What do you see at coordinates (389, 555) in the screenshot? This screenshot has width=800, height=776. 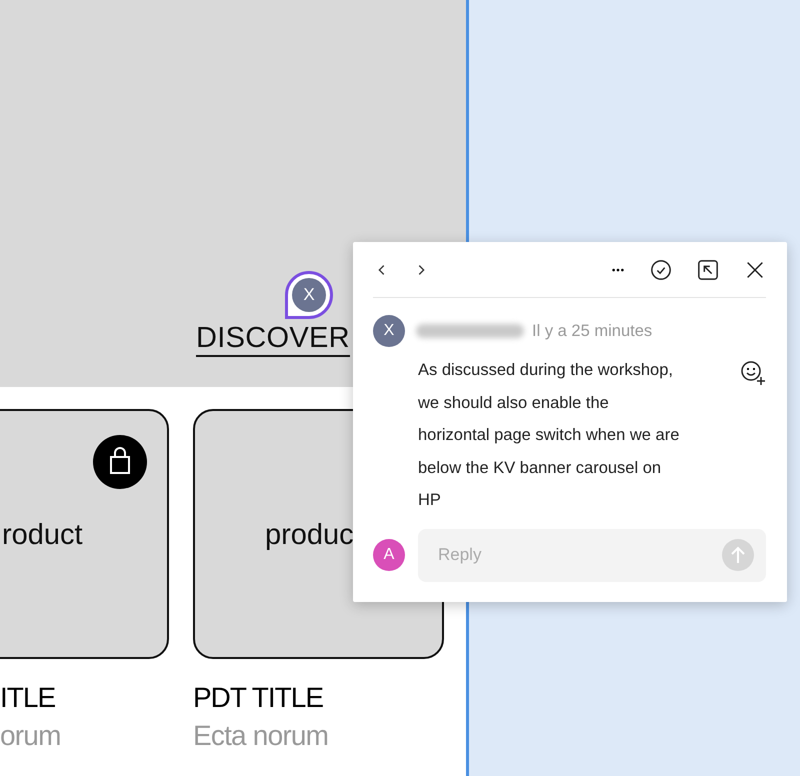 I see `user-avatar: A` at bounding box center [389, 555].